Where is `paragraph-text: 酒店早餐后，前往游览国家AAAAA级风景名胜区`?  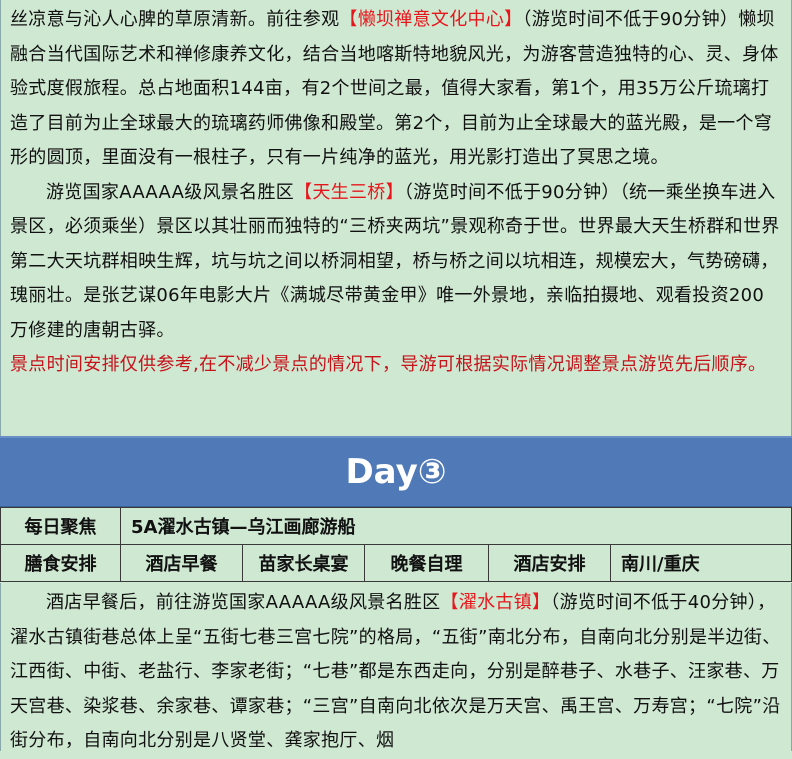
paragraph-text: 酒店早餐后，前往游览国家AAAAA级风景名胜区 is located at coordinates (243, 602).